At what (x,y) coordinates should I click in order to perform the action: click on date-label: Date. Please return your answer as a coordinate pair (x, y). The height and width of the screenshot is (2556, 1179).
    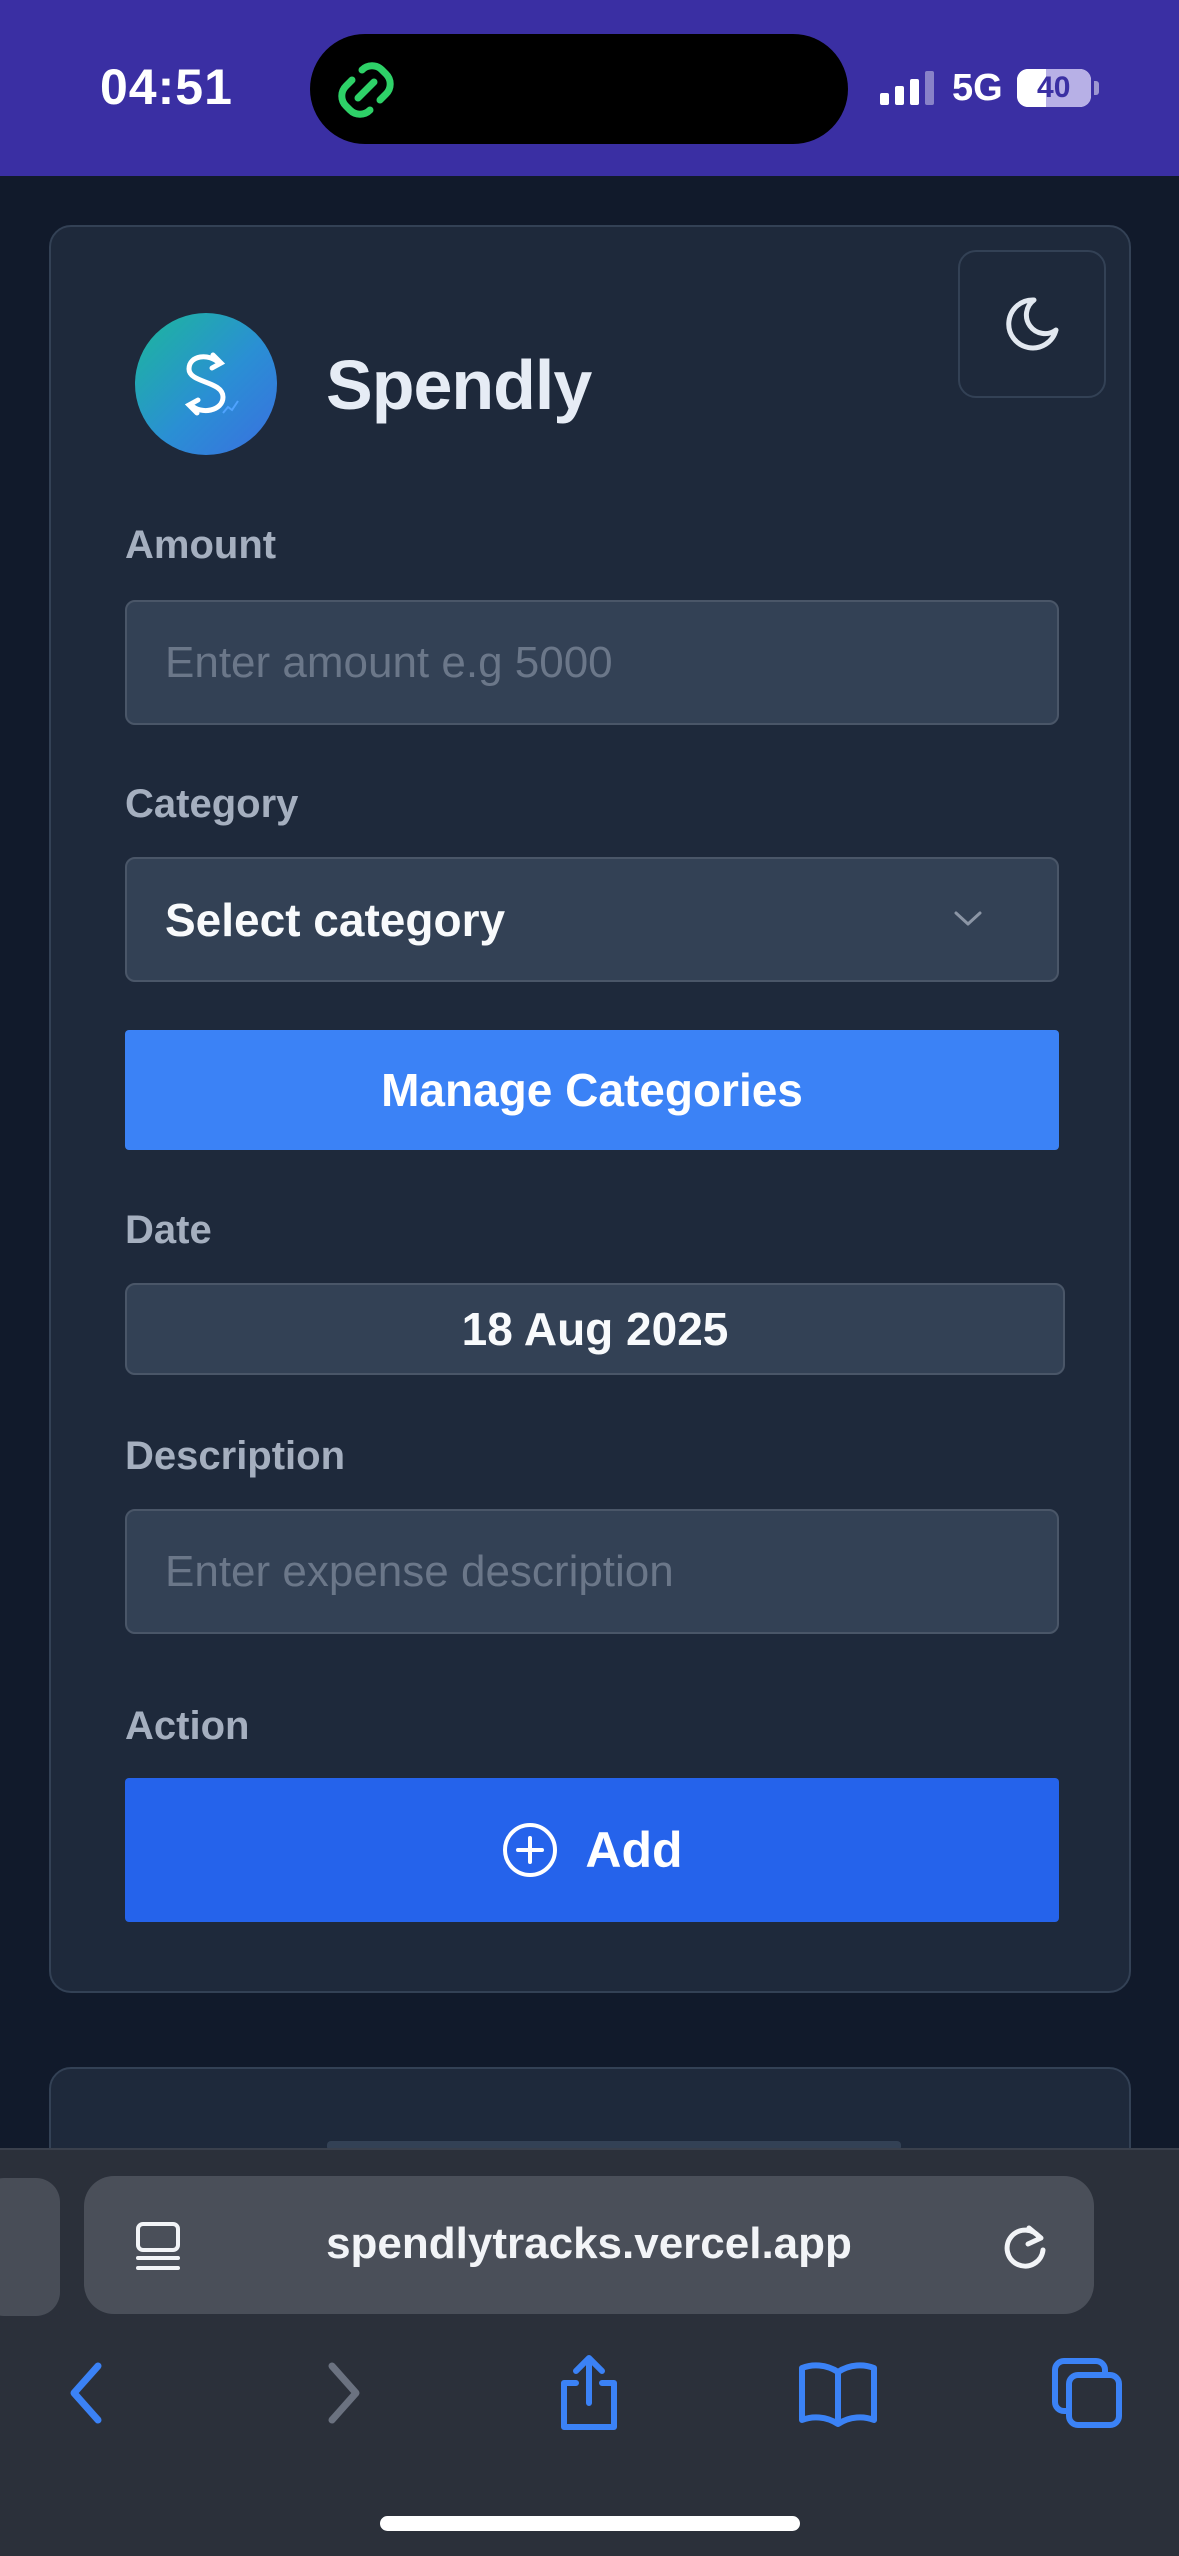
    Looking at the image, I should click on (168, 1230).